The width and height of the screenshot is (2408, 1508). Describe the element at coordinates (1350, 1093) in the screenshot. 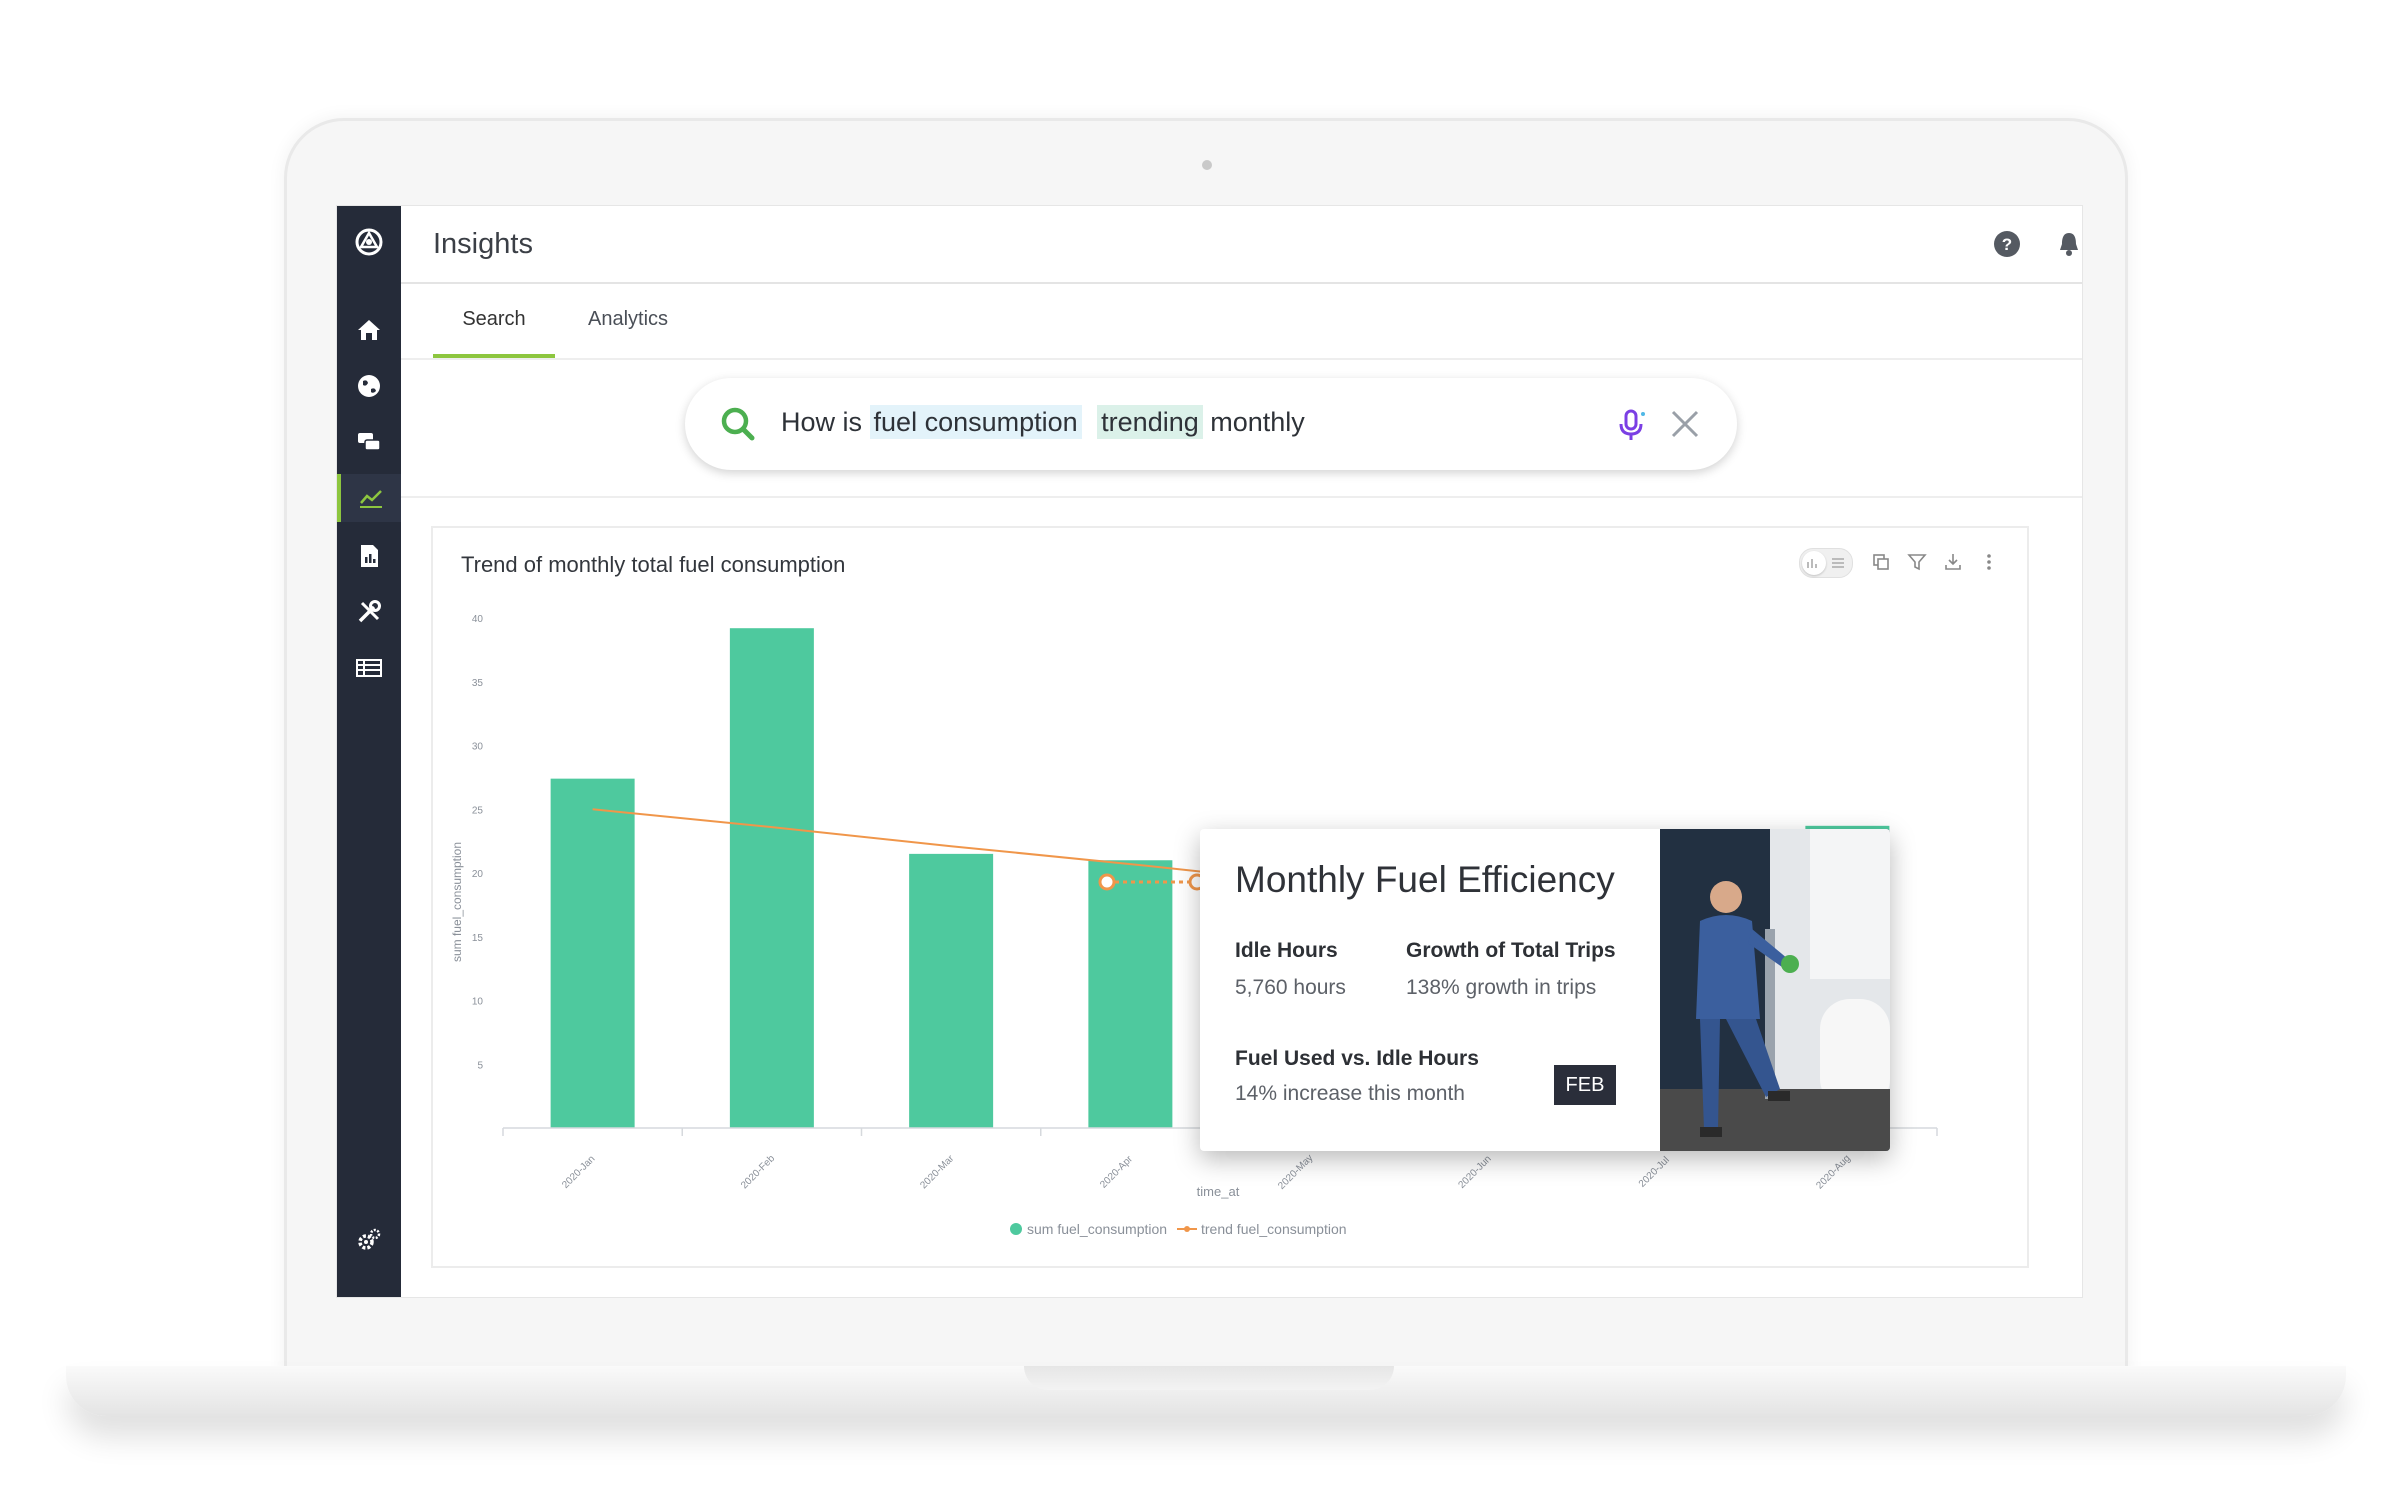

I see `stat-value-fuel-vs-idle: 14% increase this month` at that location.